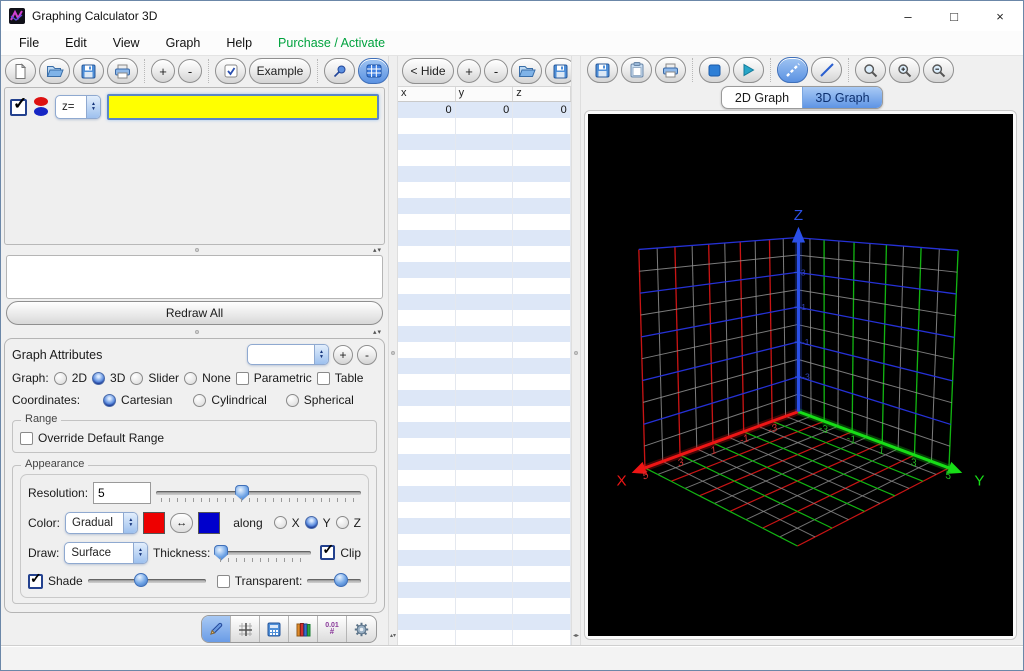 Image resolution: width=1024 pixels, height=671 pixels. Describe the element at coordinates (137, 378) in the screenshot. I see `graph-slider-radio` at that location.